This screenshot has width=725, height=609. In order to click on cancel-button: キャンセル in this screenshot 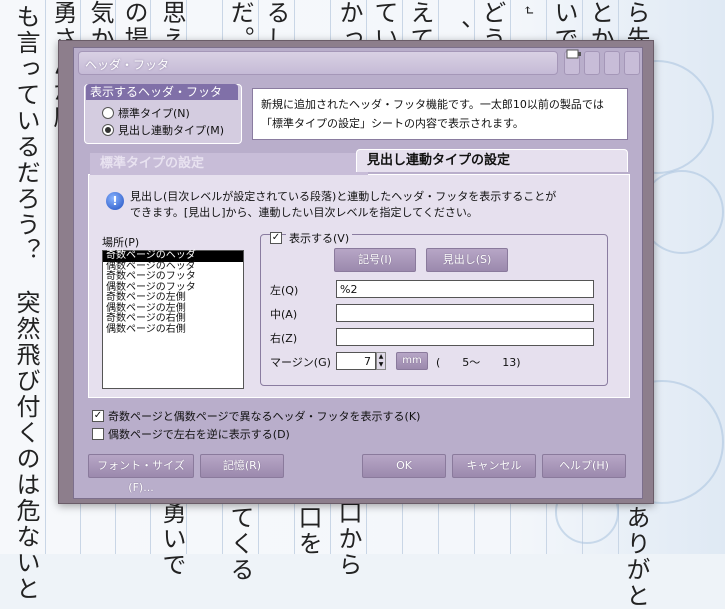, I will do `click(494, 466)`.